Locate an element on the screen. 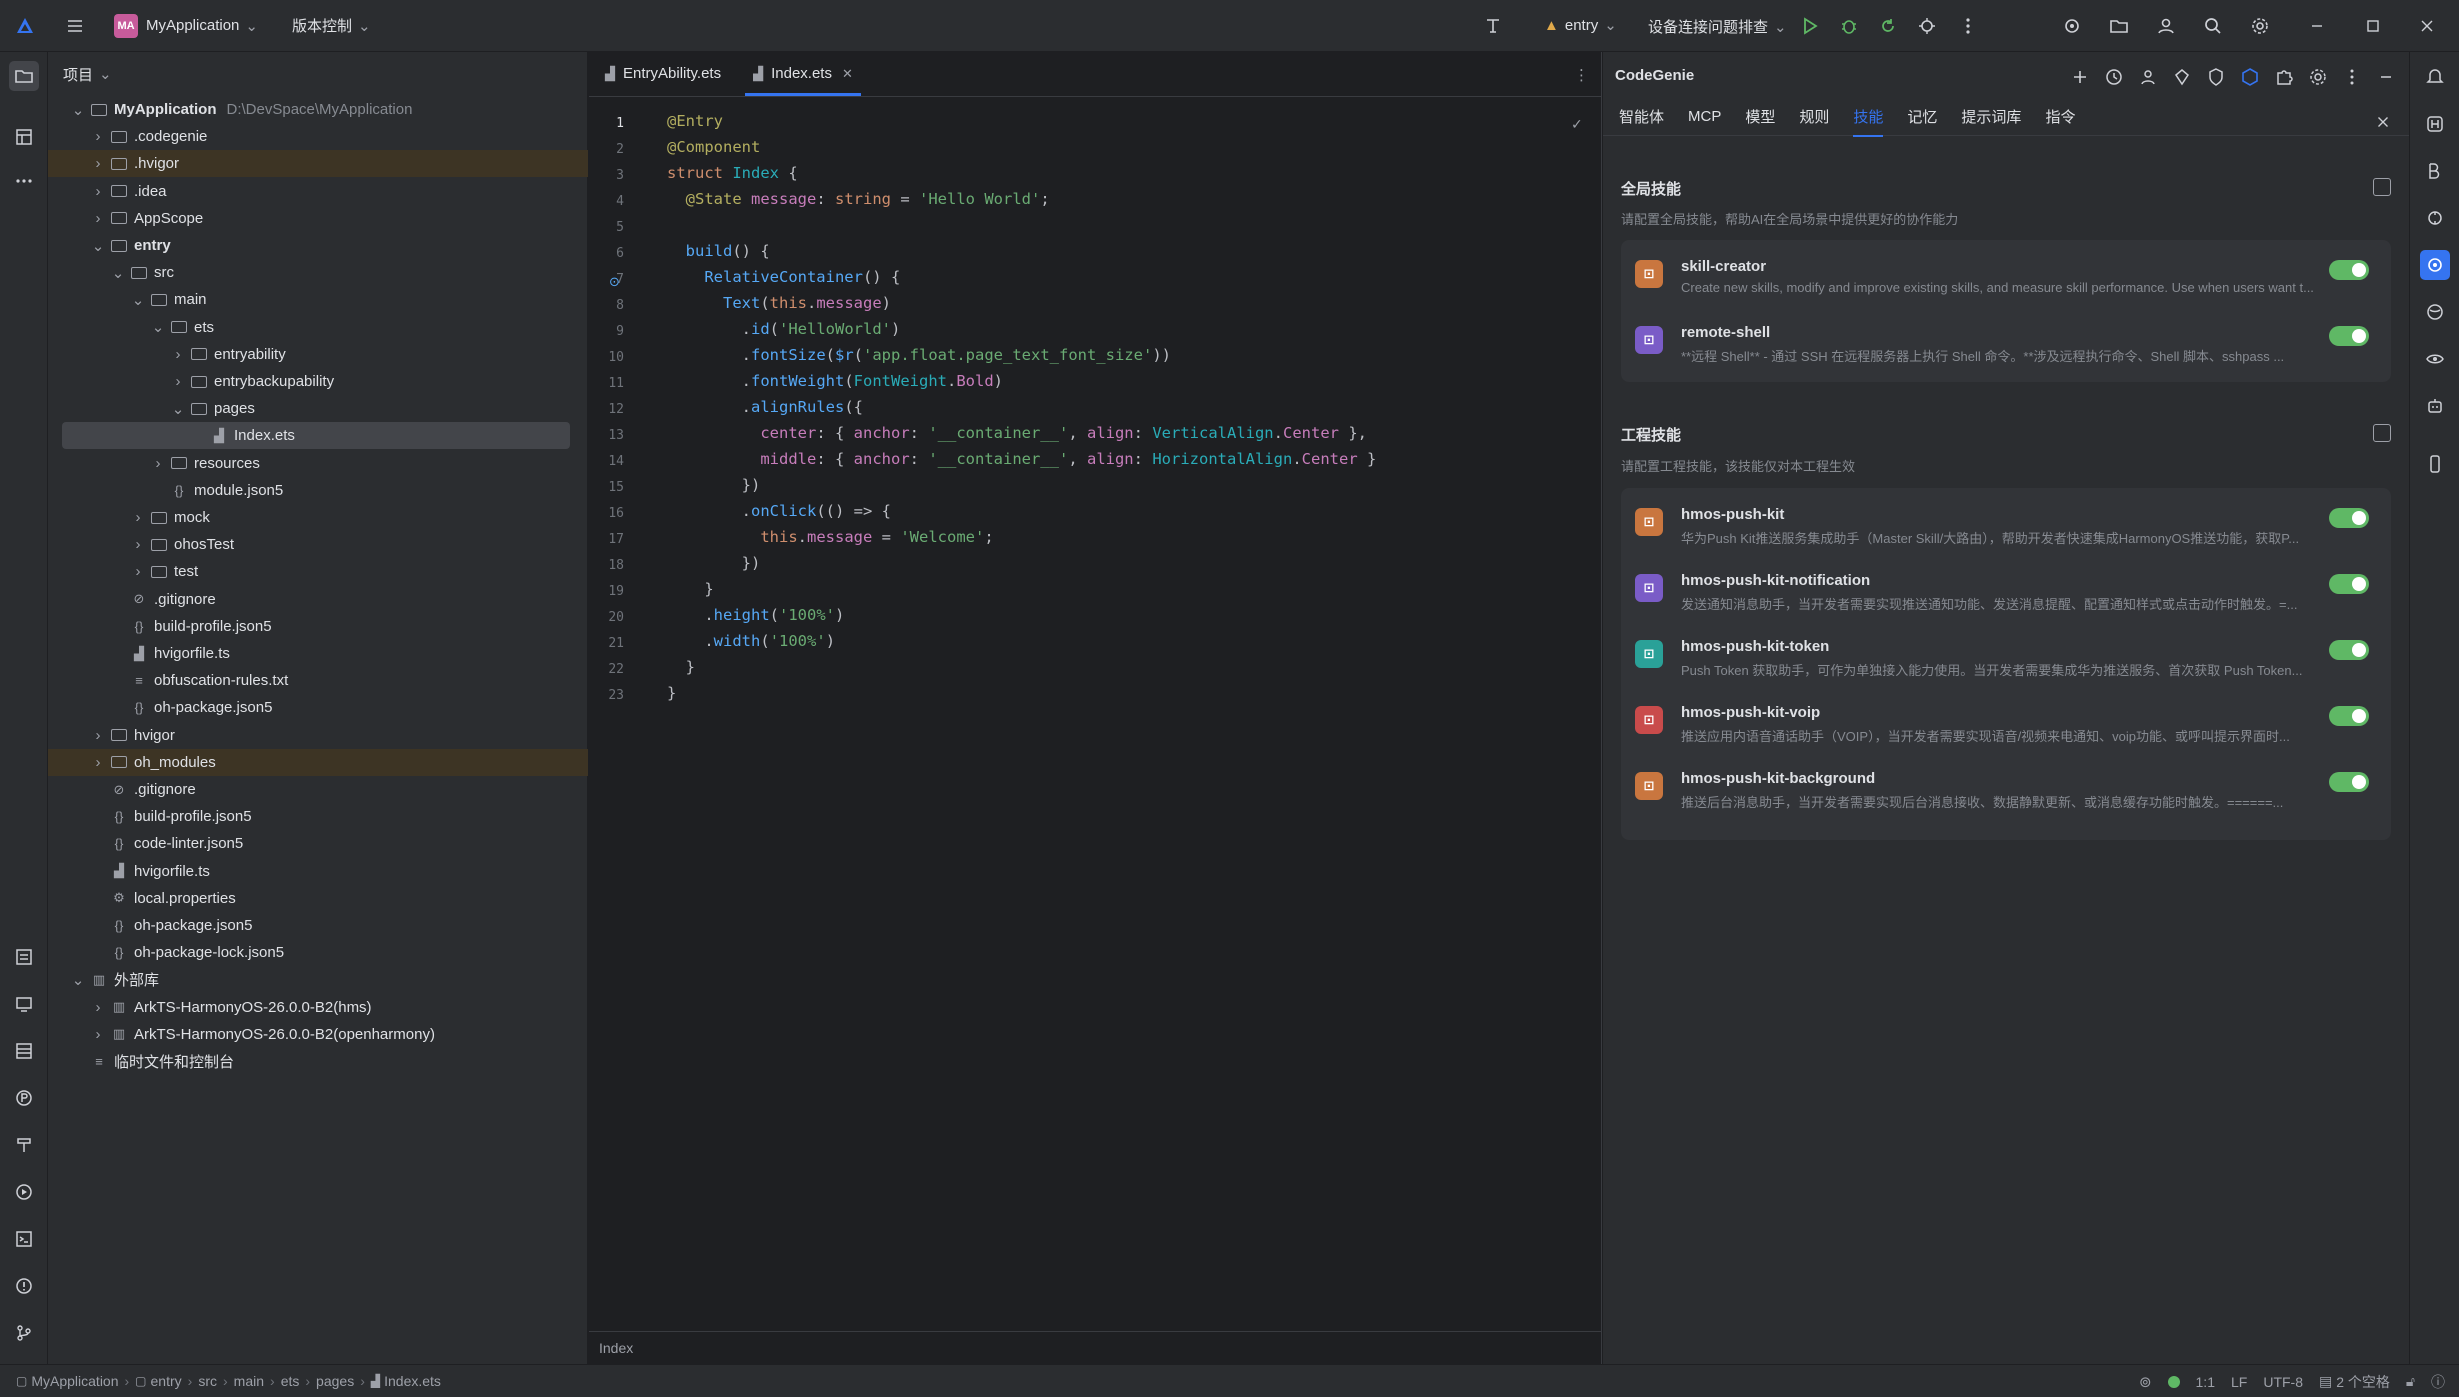 Image resolution: width=2459 pixels, height=1397 pixels. cube-icon is located at coordinates (2250, 77).